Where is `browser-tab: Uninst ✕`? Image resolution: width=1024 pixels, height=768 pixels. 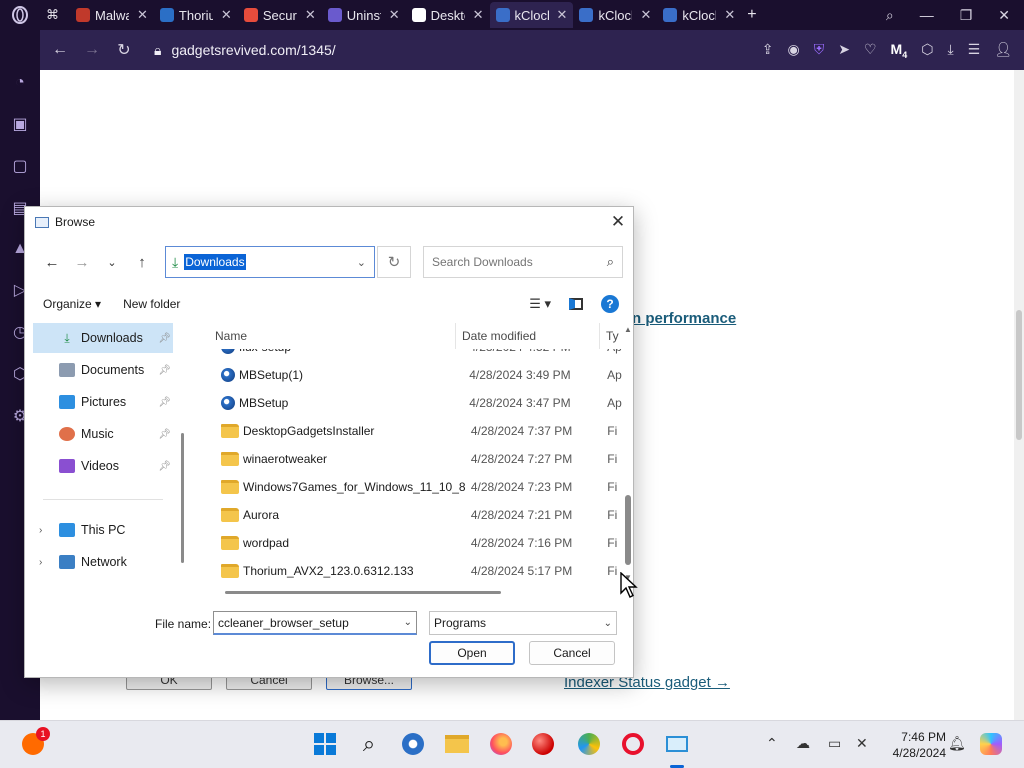 browser-tab: Uninst ✕ is located at coordinates (364, 15).